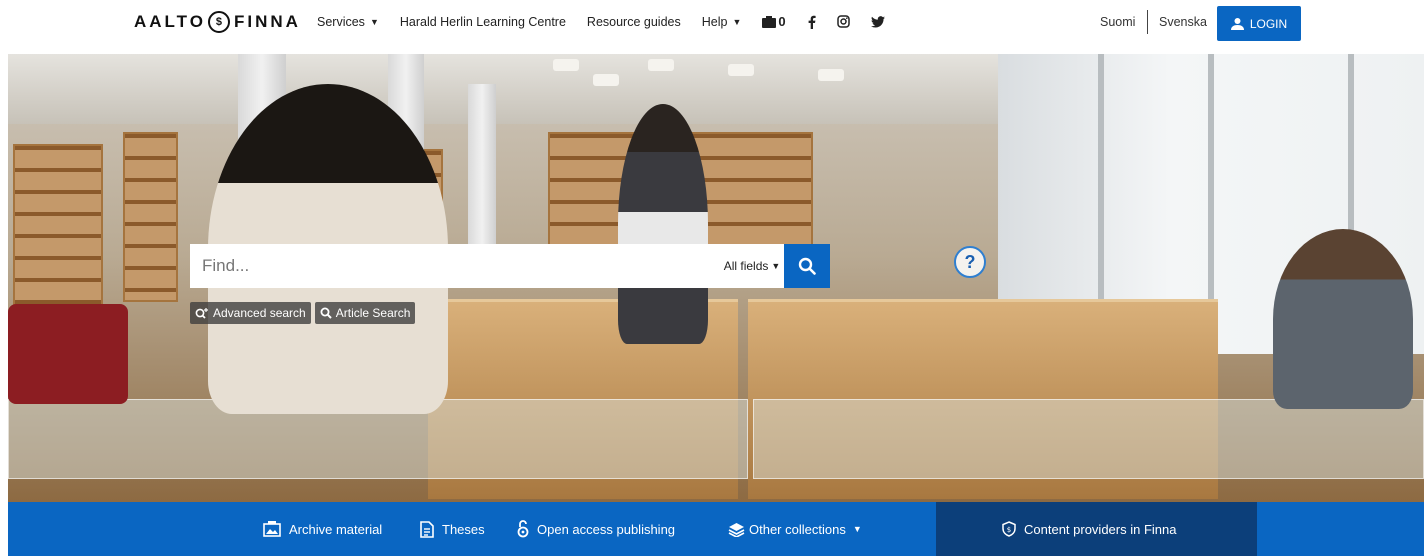  What do you see at coordinates (272, 529) in the screenshot?
I see `archive-icon` at bounding box center [272, 529].